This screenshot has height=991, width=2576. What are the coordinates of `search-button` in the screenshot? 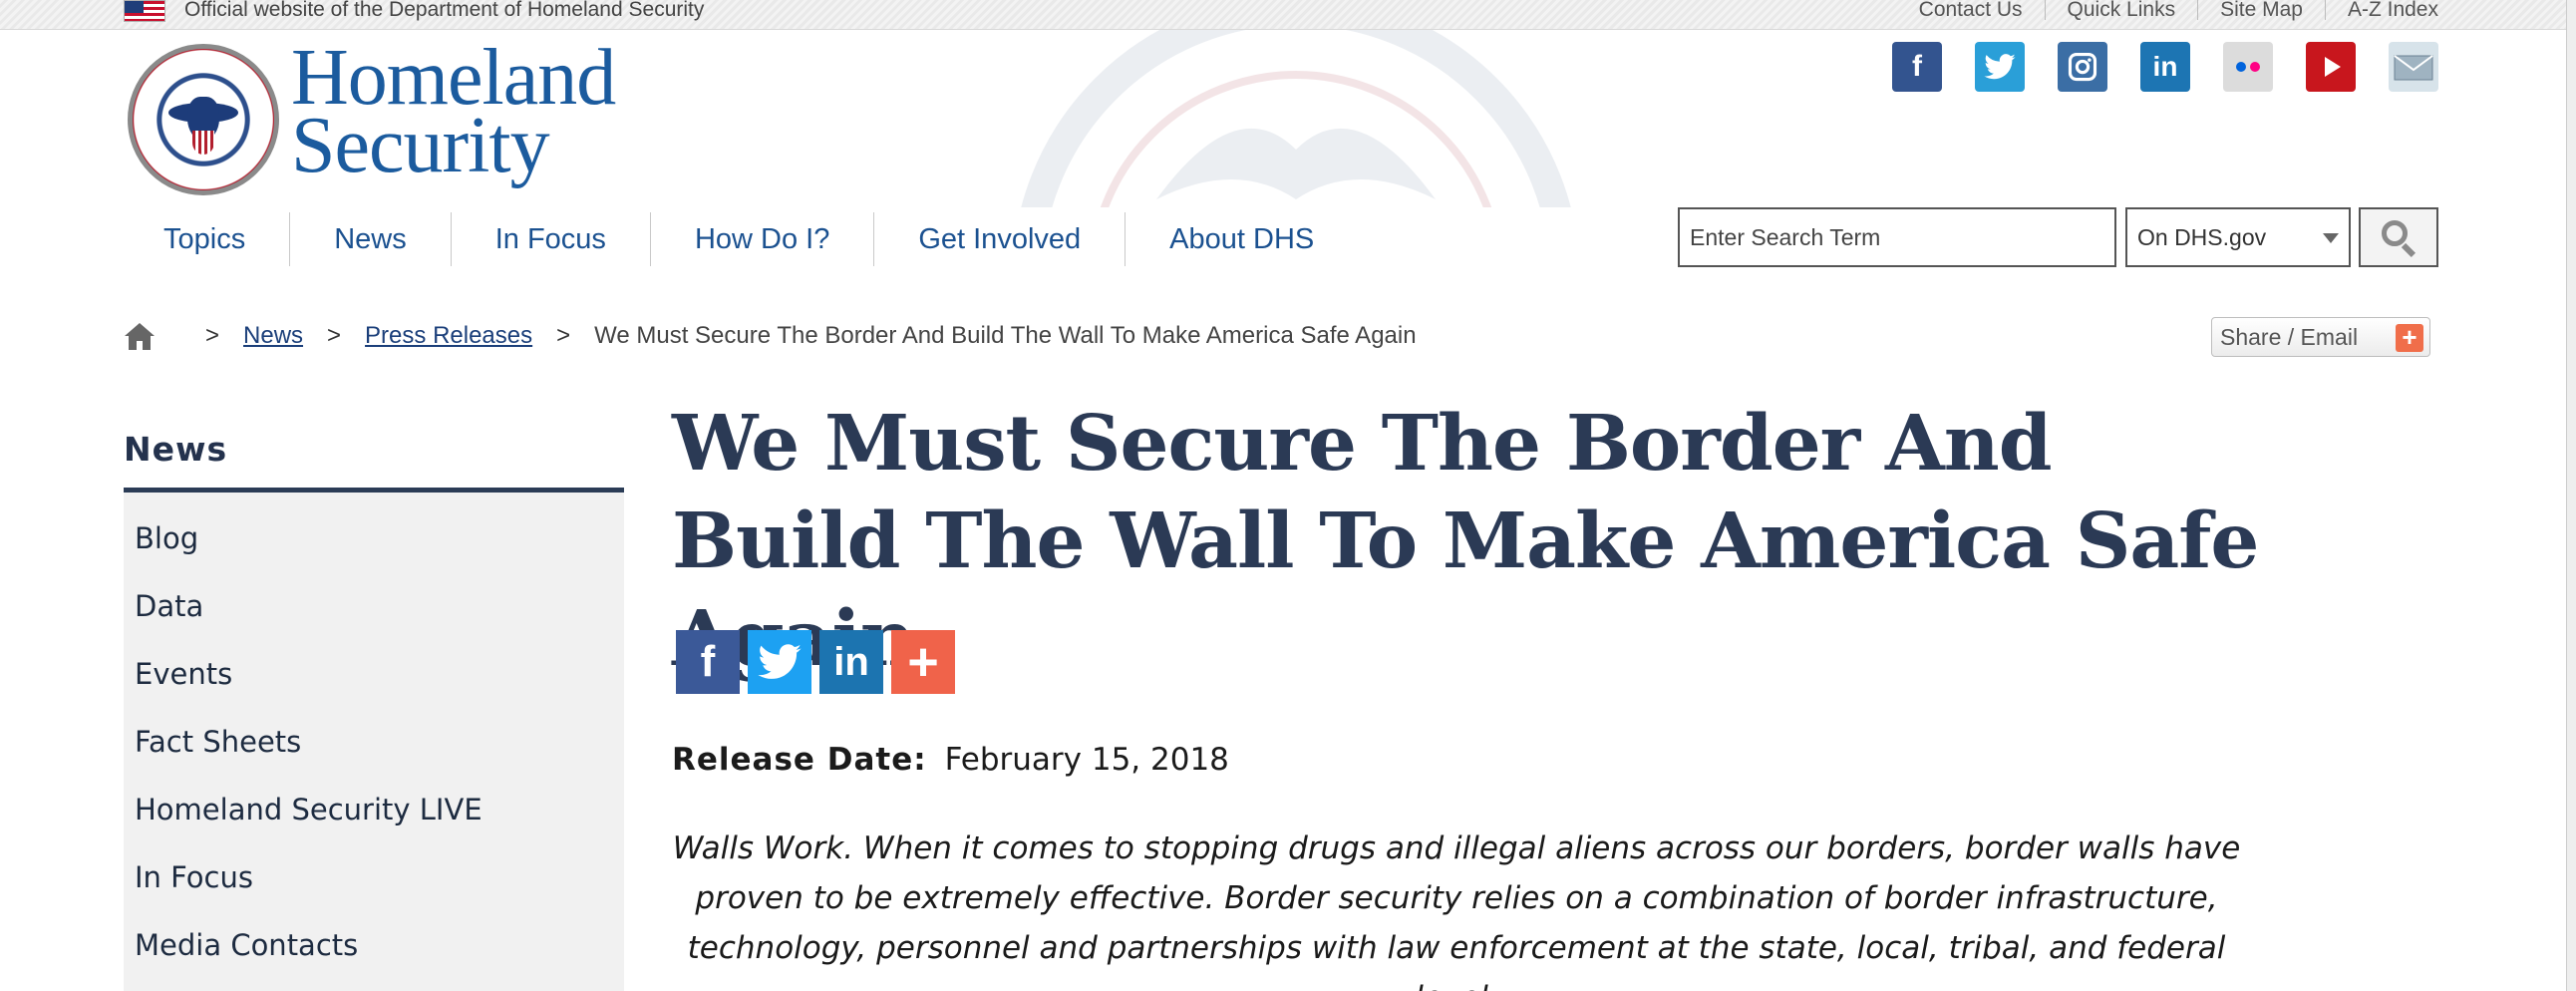 It's located at (2398, 237).